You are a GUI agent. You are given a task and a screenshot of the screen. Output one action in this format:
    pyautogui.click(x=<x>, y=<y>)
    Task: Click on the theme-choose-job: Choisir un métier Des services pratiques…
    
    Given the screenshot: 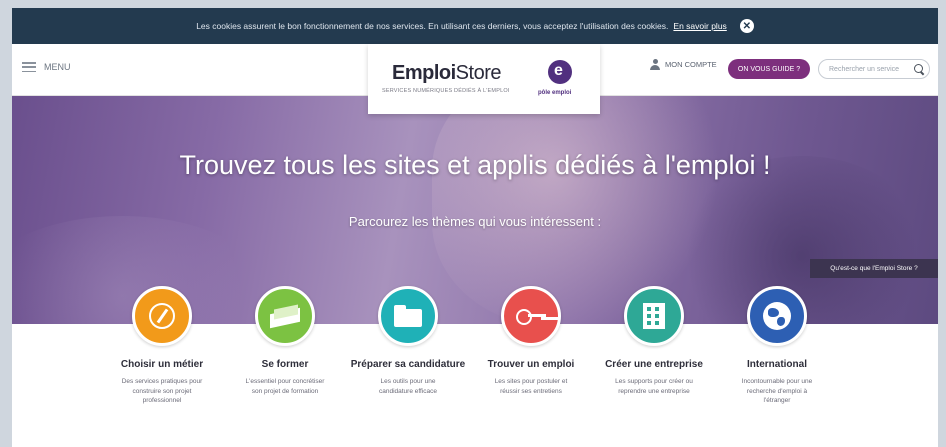 What is the action you would take?
    pyautogui.click(x=162, y=346)
    